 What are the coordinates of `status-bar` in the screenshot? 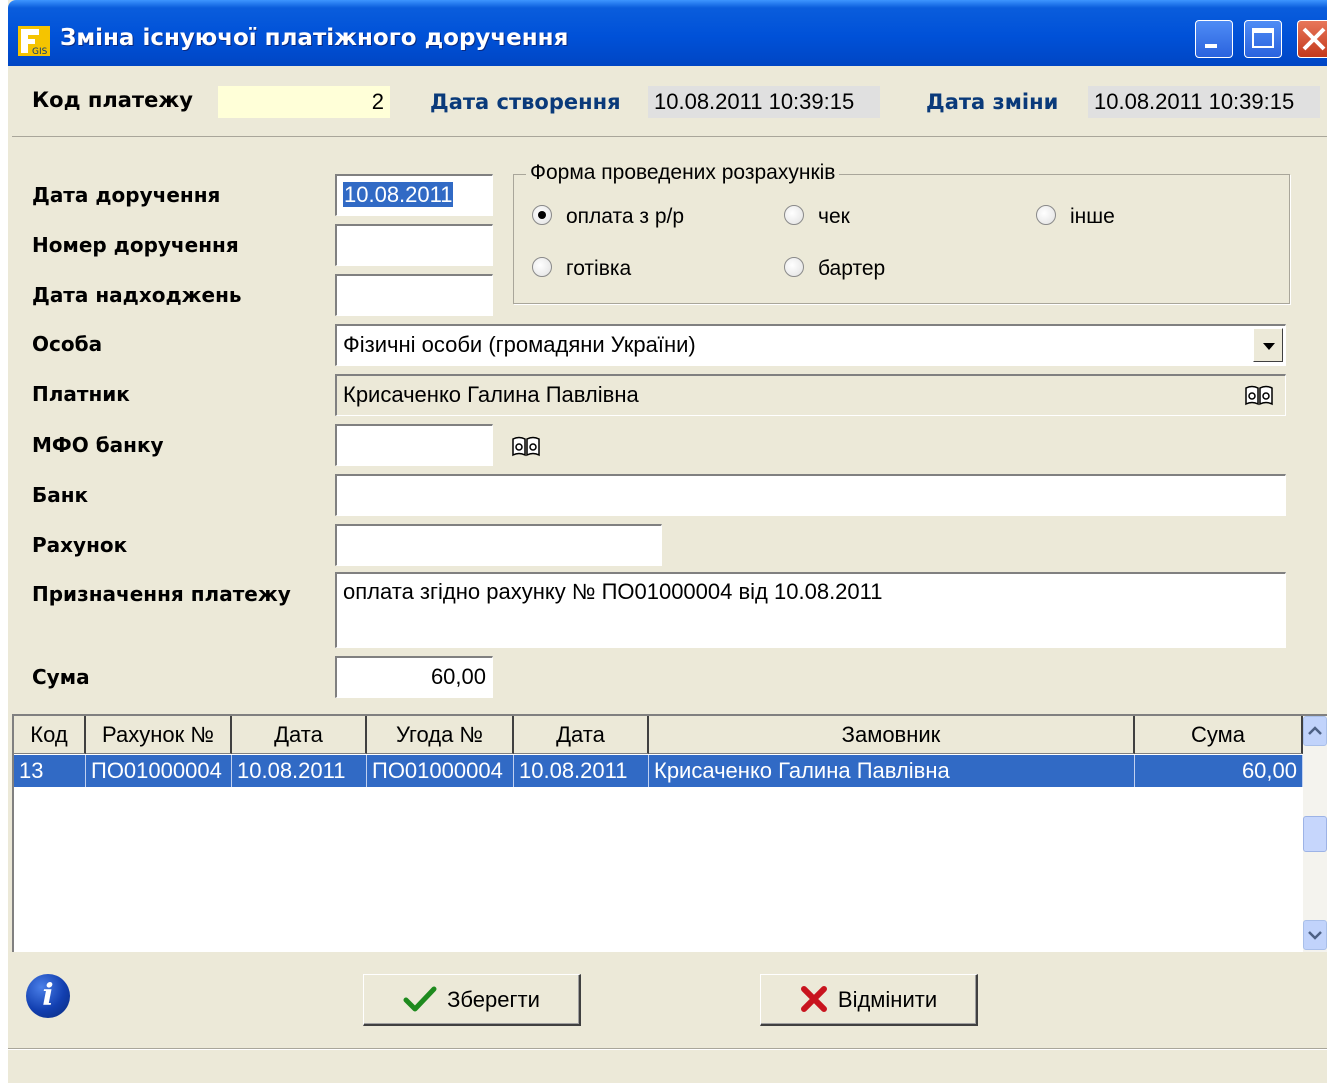 It's located at (667, 1065).